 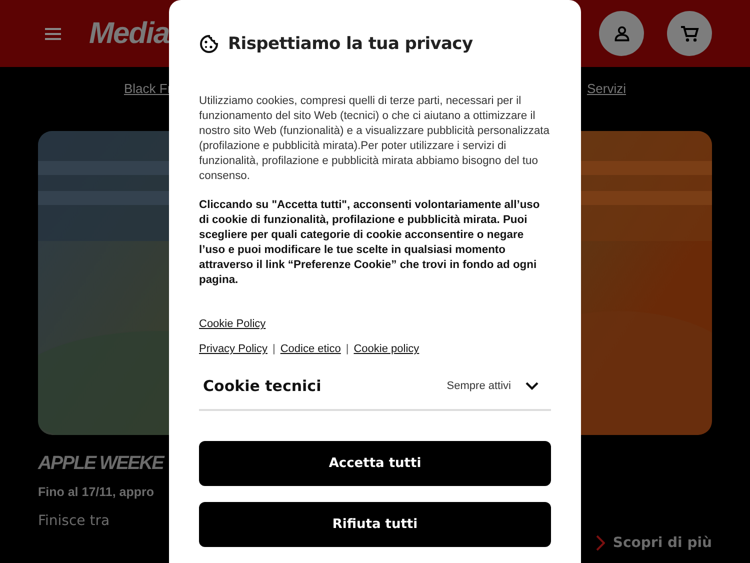 I want to click on nav-link: Servizi, so click(x=606, y=88).